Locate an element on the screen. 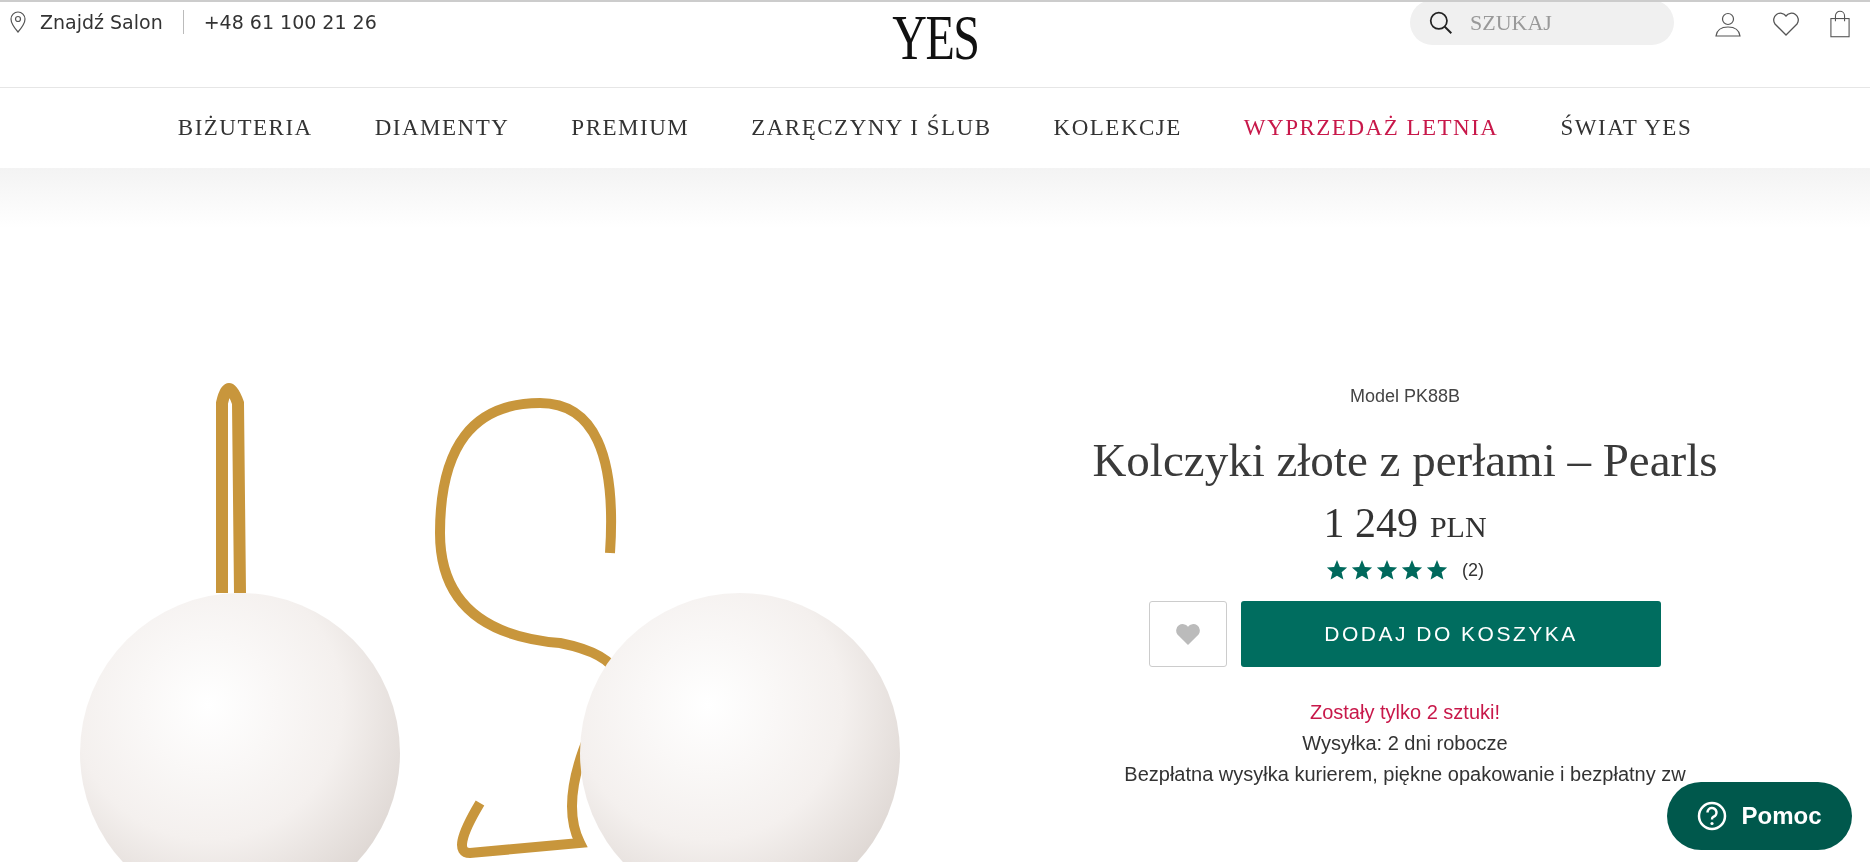  nav-link: ZARĘCZYNY I ŚLUB is located at coordinates (871, 128).